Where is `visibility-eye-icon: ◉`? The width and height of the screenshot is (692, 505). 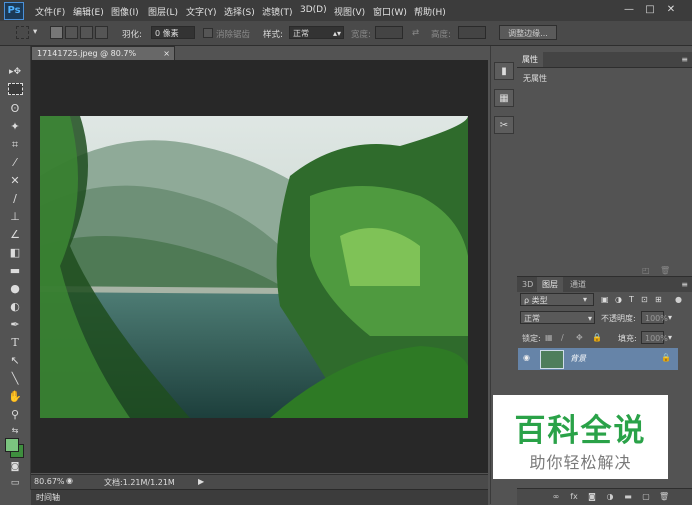 visibility-eye-icon: ◉ is located at coordinates (526, 357).